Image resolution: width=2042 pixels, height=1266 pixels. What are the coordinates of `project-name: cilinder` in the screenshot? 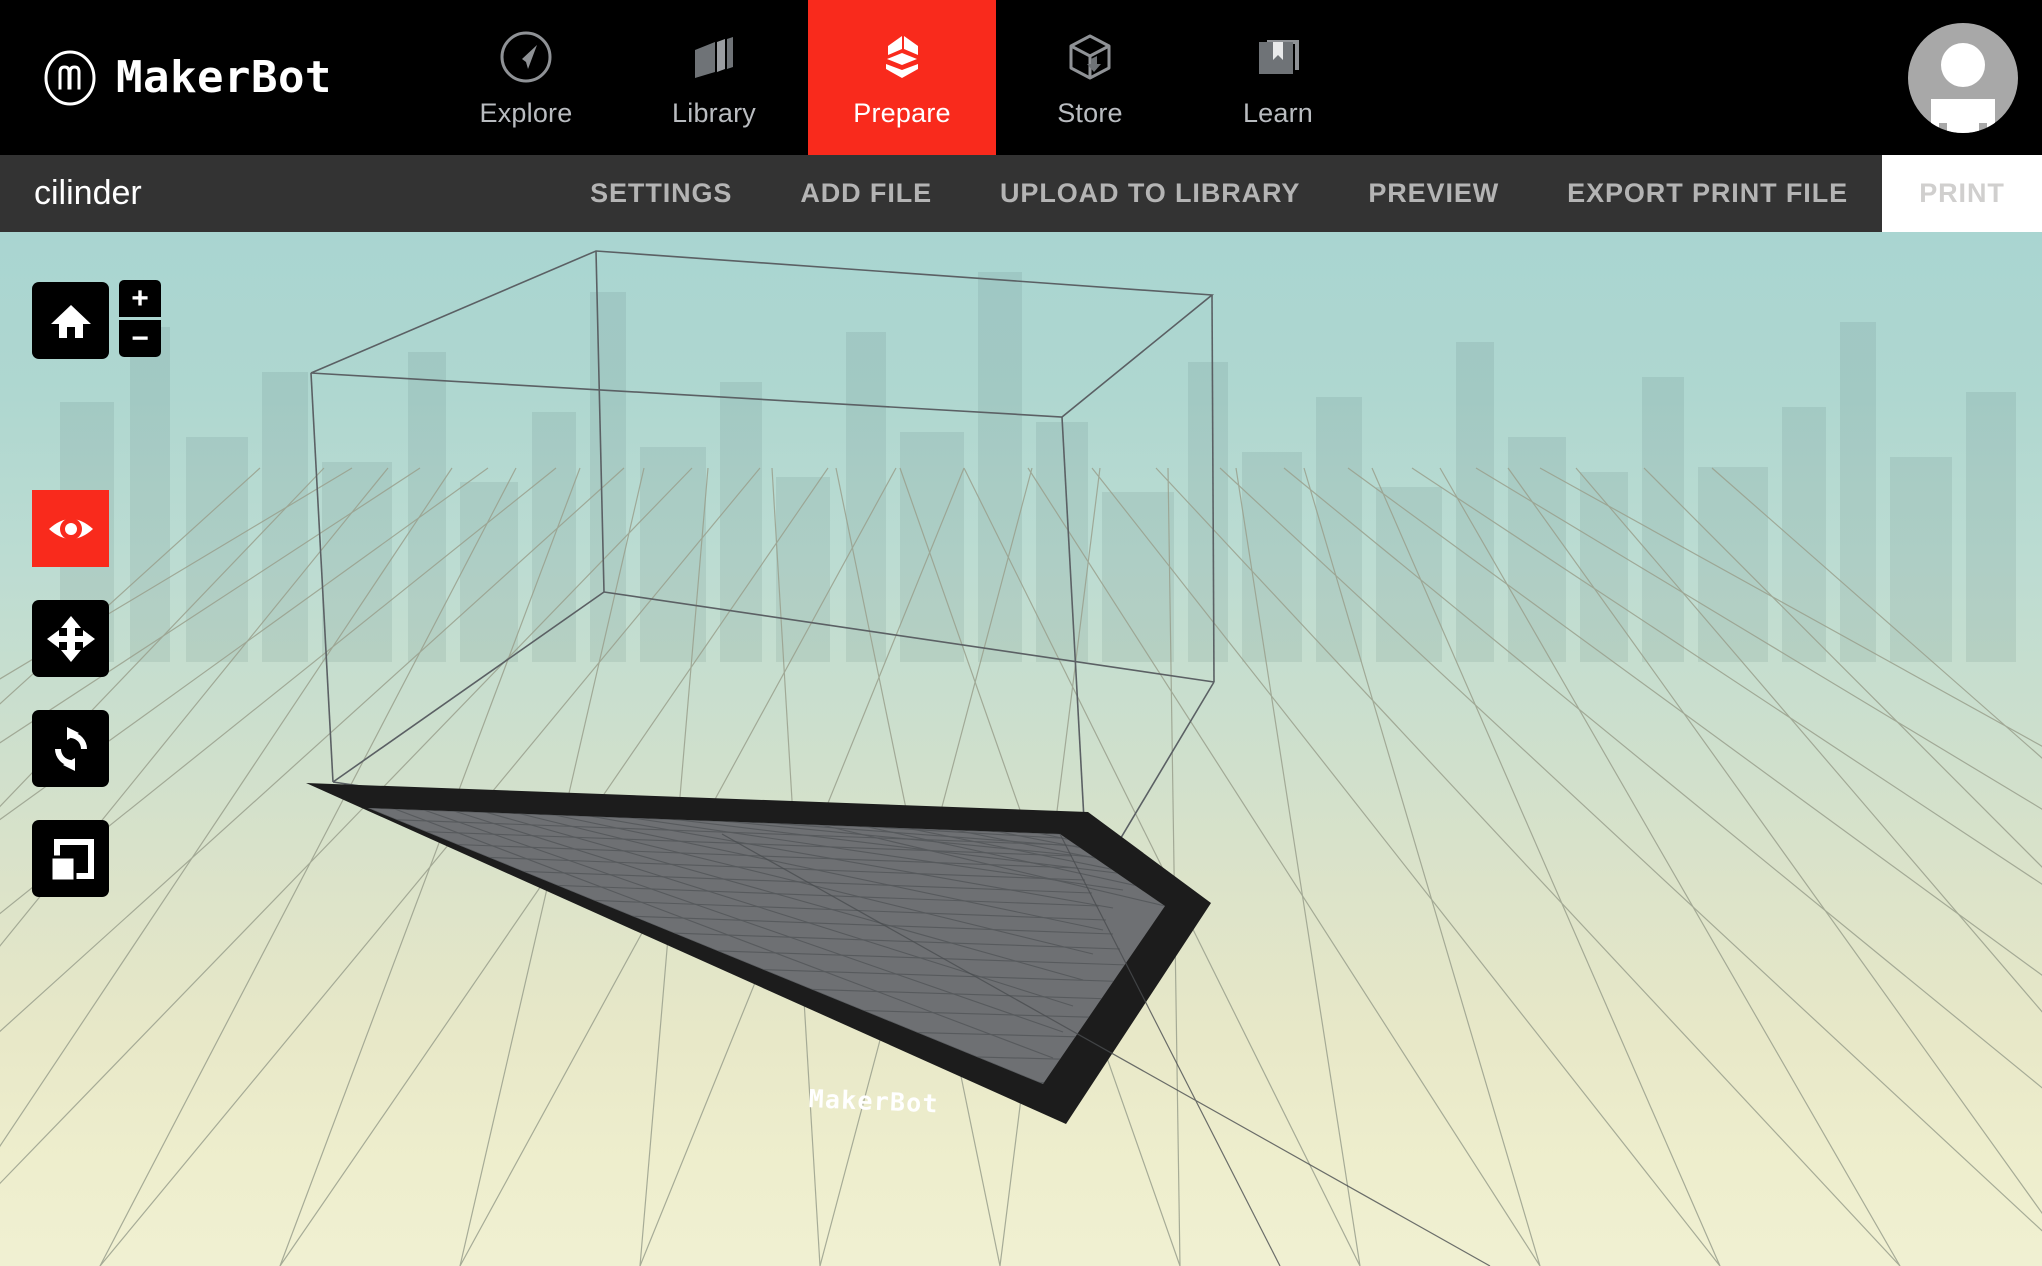 It's located at (278, 193).